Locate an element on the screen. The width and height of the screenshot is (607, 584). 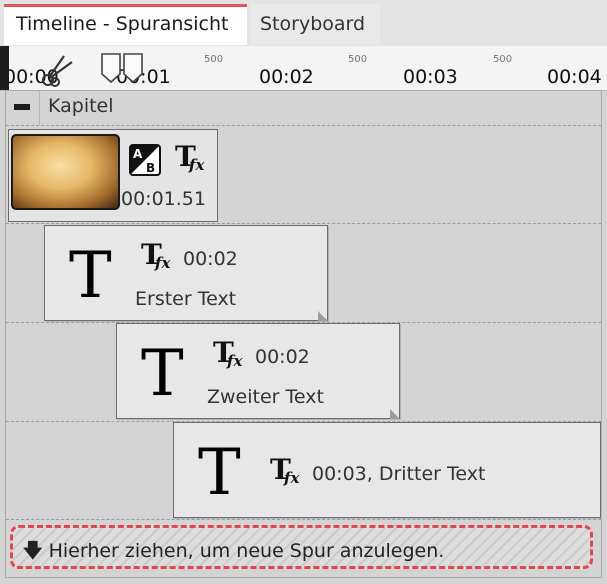
ruler-label-3: 00:03 is located at coordinates (430, 77).